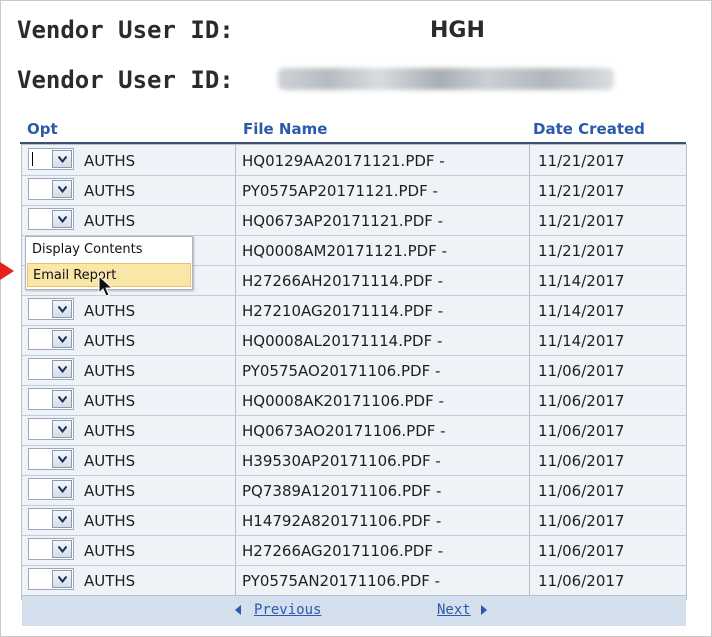  What do you see at coordinates (341, 461) in the screenshot?
I see `file-name: H39530AP20171106.PDF -` at bounding box center [341, 461].